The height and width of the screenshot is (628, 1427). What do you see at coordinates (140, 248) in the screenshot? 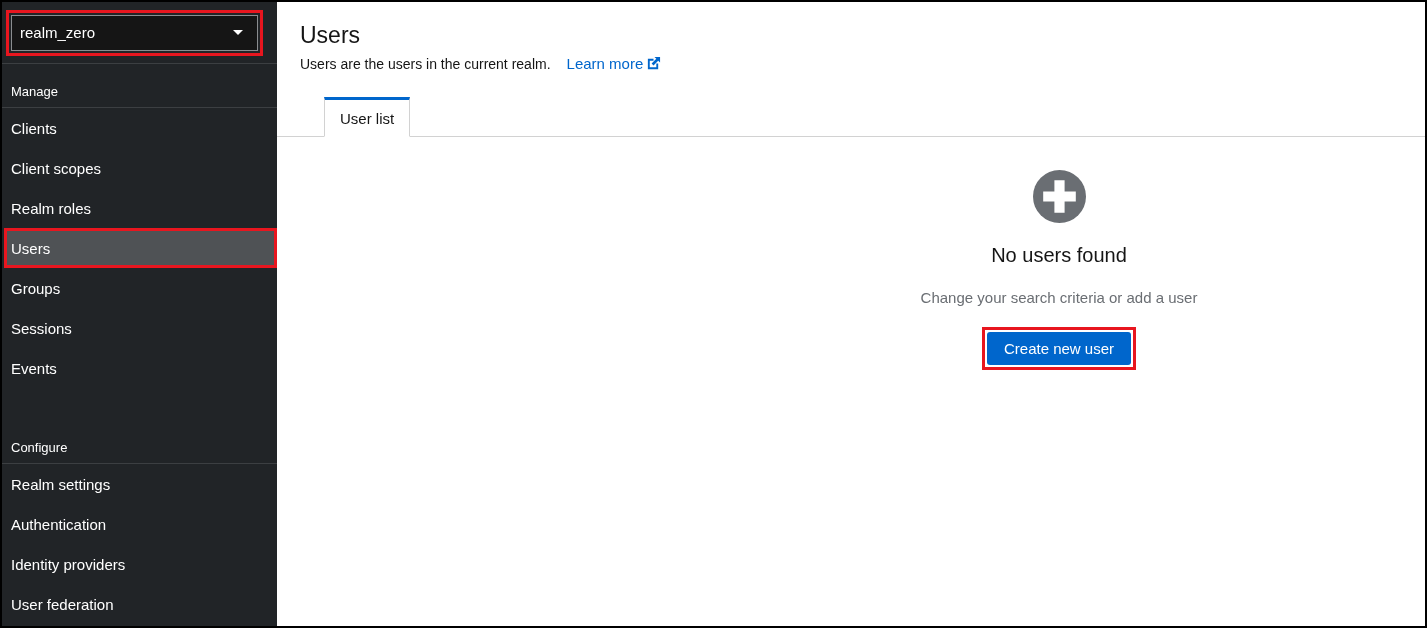
I see `nav-item: Users` at bounding box center [140, 248].